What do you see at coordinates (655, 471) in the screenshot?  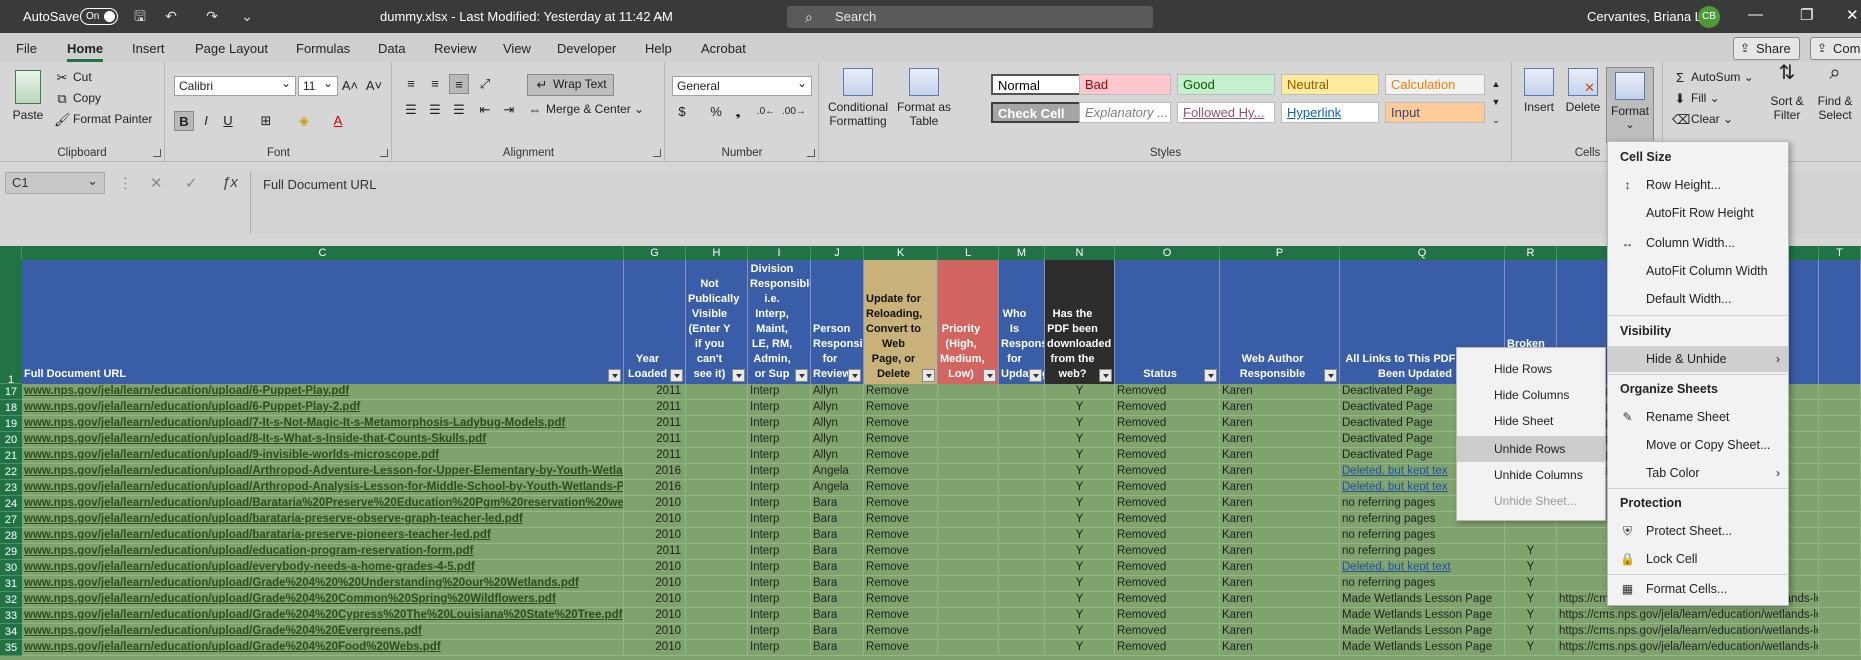 I see `cell-g: 2016` at bounding box center [655, 471].